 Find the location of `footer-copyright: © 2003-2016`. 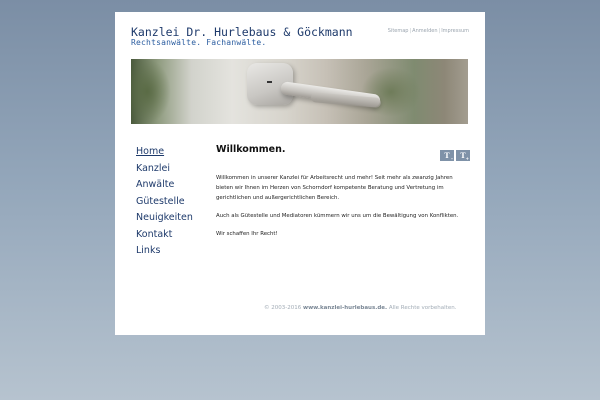

footer-copyright: © 2003-2016 is located at coordinates (283, 308).